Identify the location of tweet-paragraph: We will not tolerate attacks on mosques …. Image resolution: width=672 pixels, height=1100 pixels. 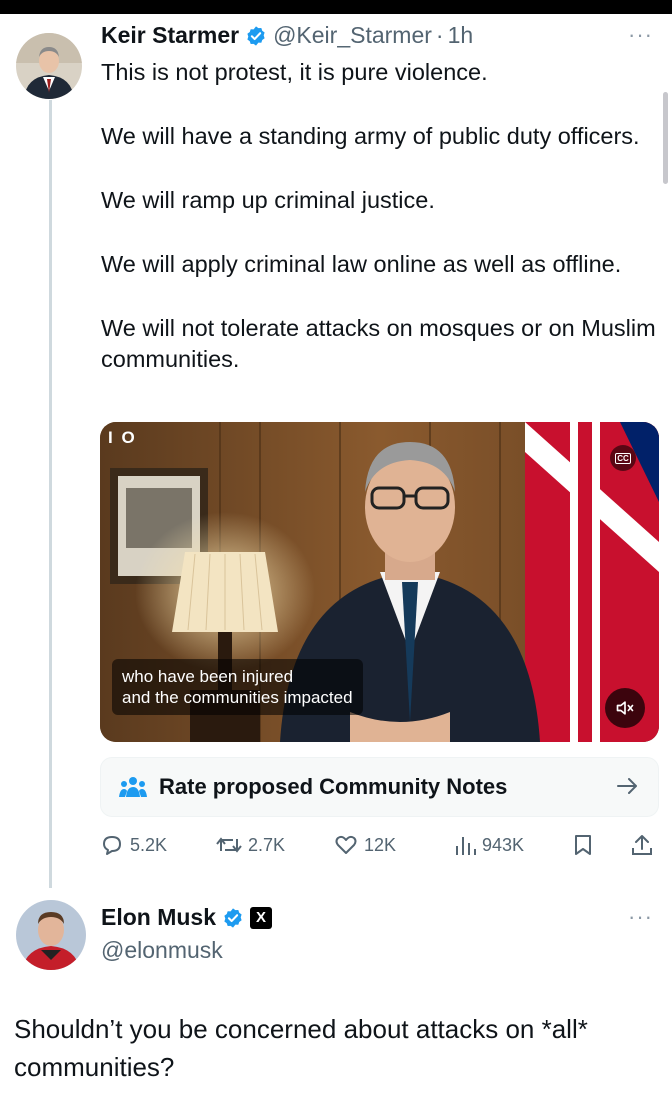
(378, 343).